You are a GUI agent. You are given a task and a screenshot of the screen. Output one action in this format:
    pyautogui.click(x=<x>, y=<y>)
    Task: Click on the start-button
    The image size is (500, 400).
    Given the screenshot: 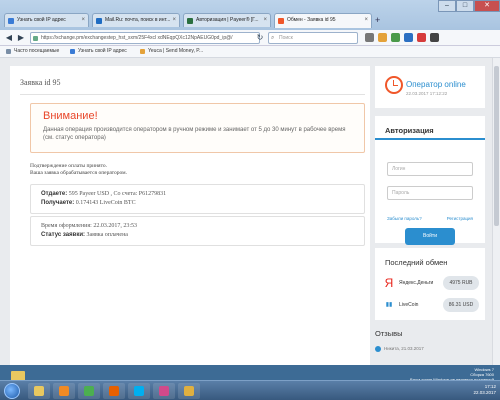 What is the action you would take?
    pyautogui.click(x=12, y=391)
    